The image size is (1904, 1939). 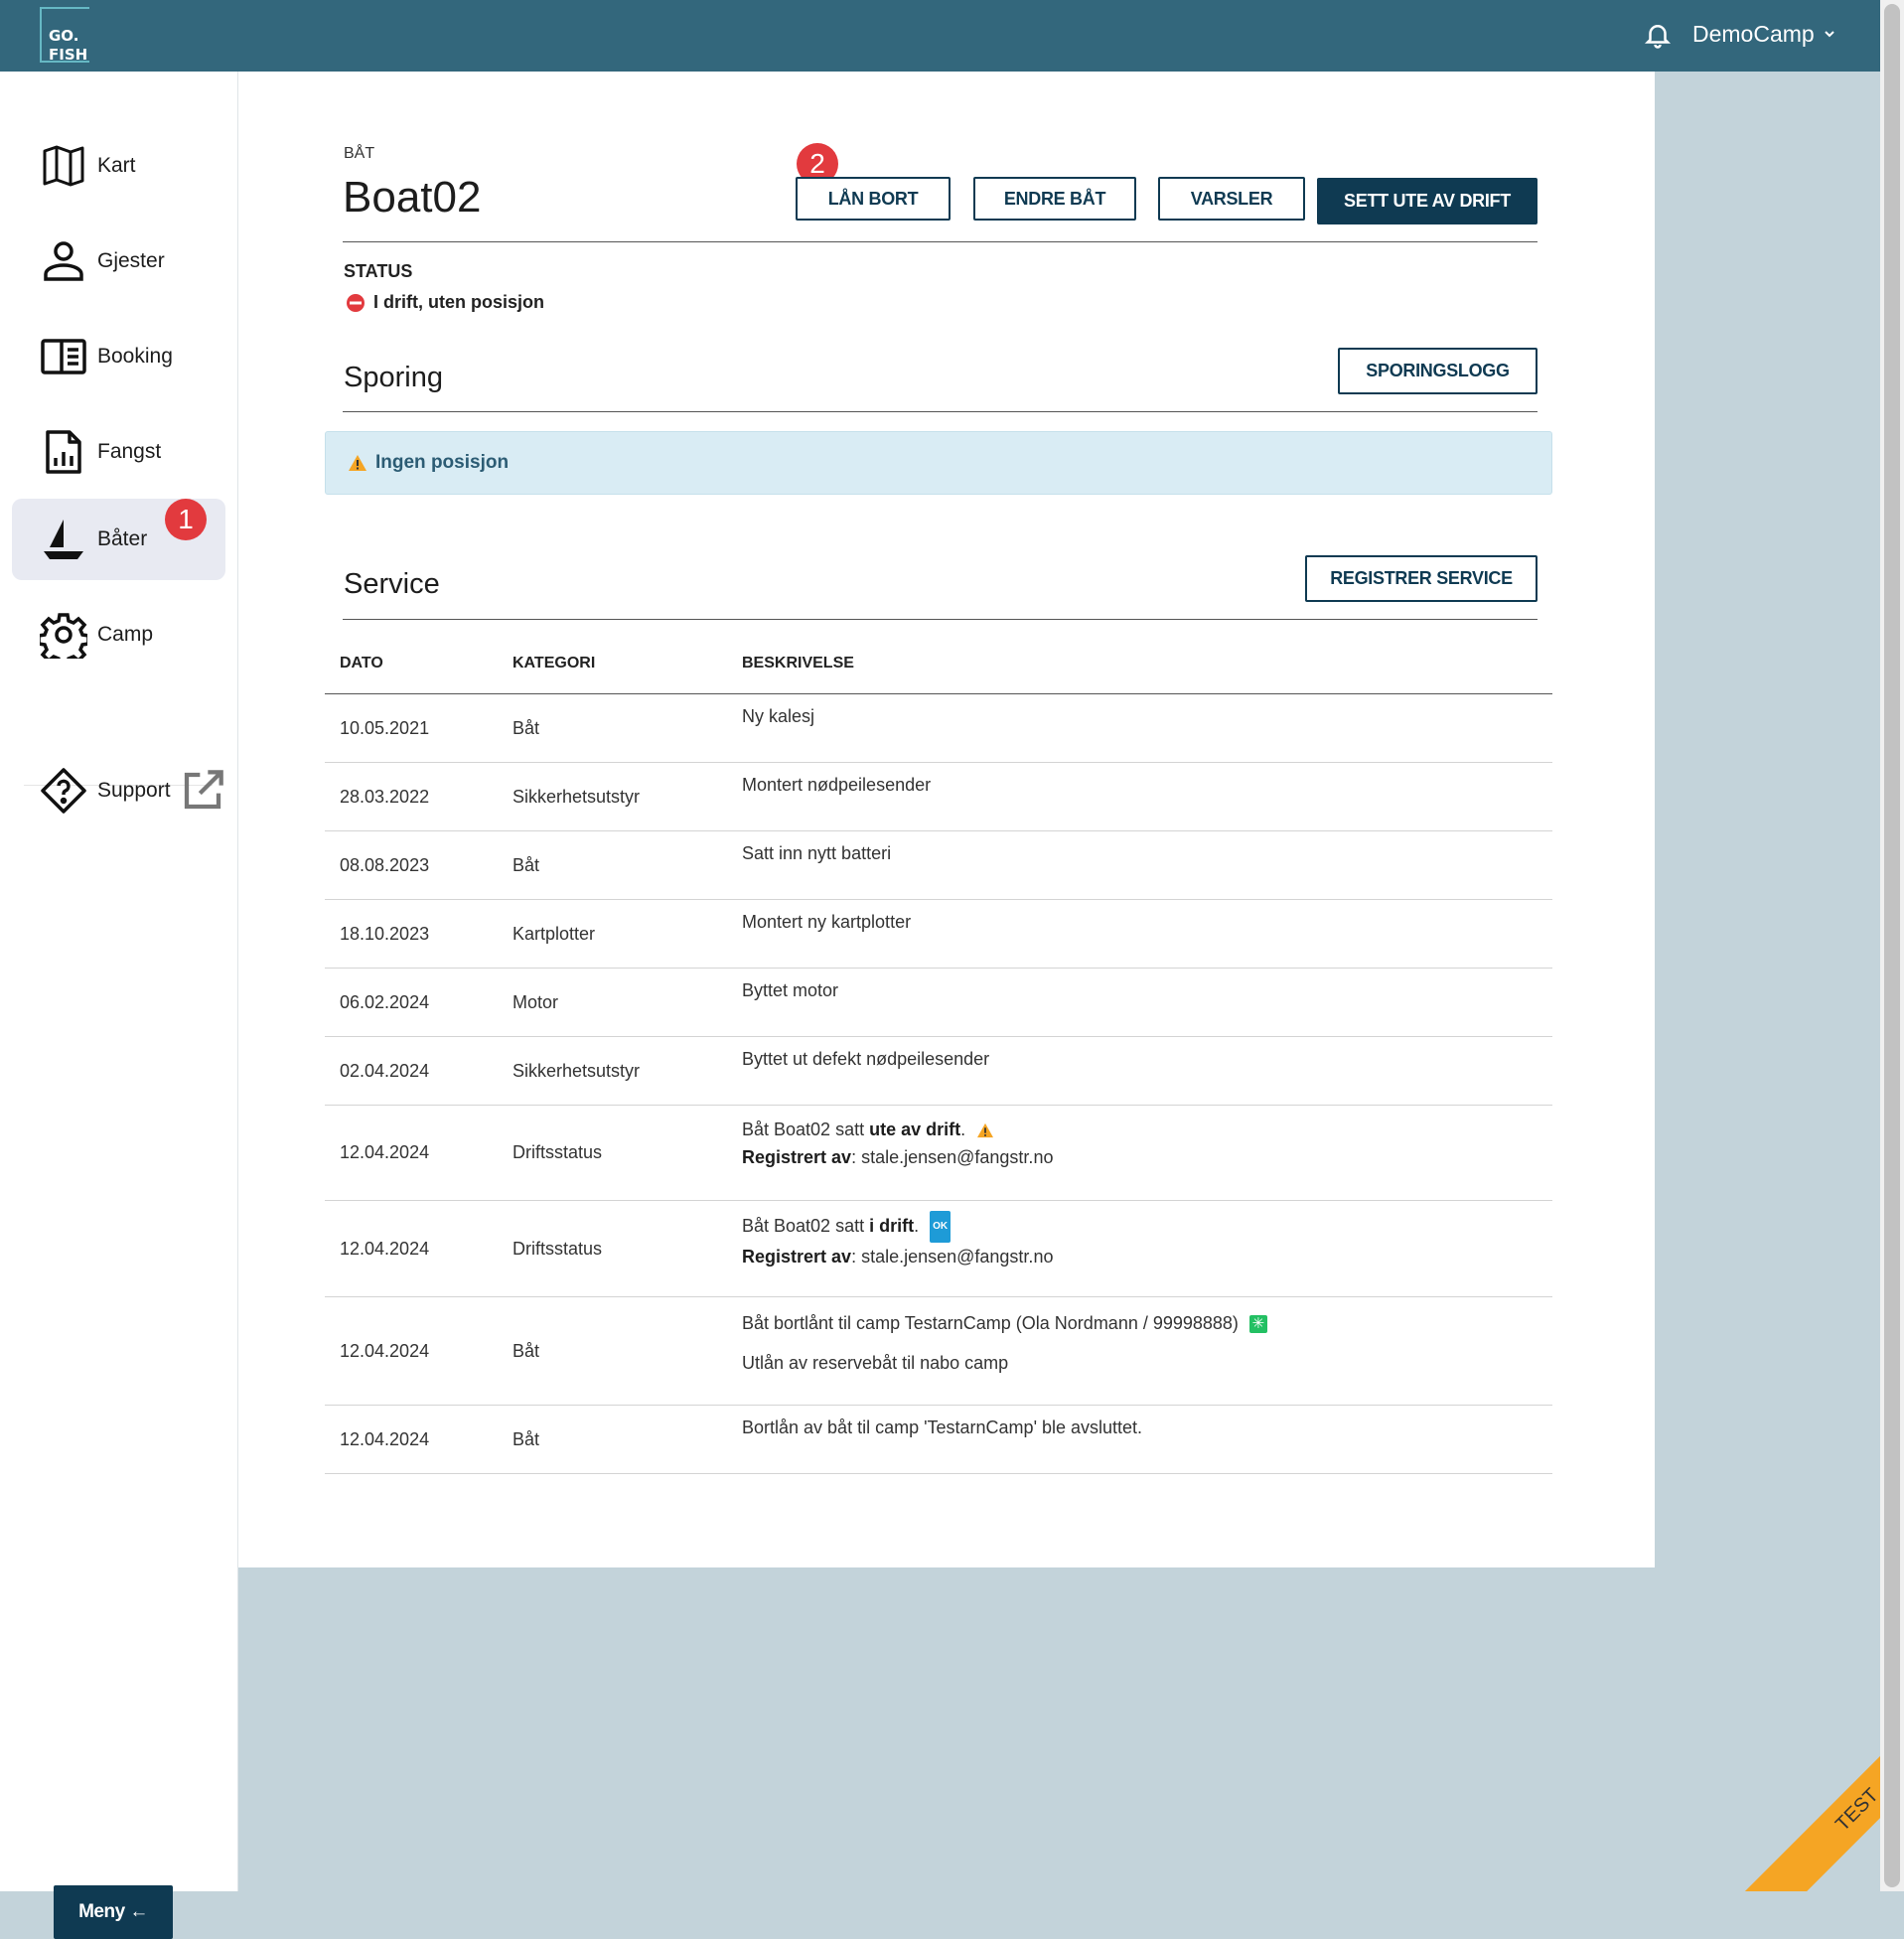 I want to click on cell-description: Montert ny kartplotter, so click(x=1139, y=934).